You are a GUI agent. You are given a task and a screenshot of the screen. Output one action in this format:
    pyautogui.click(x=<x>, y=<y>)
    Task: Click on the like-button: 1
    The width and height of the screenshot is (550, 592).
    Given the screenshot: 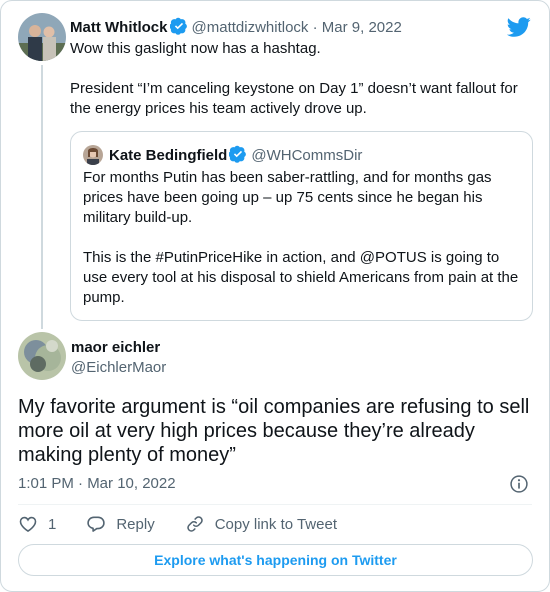 What is the action you would take?
    pyautogui.click(x=37, y=524)
    